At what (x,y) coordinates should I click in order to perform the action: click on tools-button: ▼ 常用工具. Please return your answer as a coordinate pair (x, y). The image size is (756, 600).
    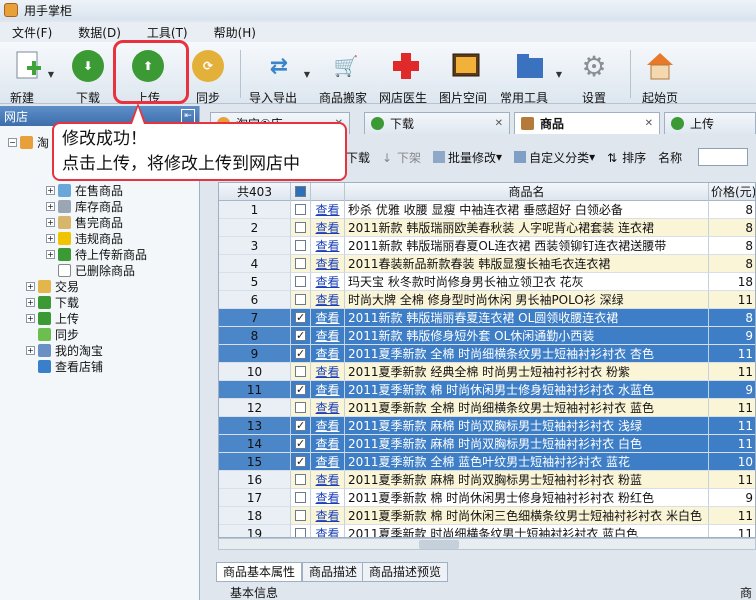
    Looking at the image, I should click on (530, 74).